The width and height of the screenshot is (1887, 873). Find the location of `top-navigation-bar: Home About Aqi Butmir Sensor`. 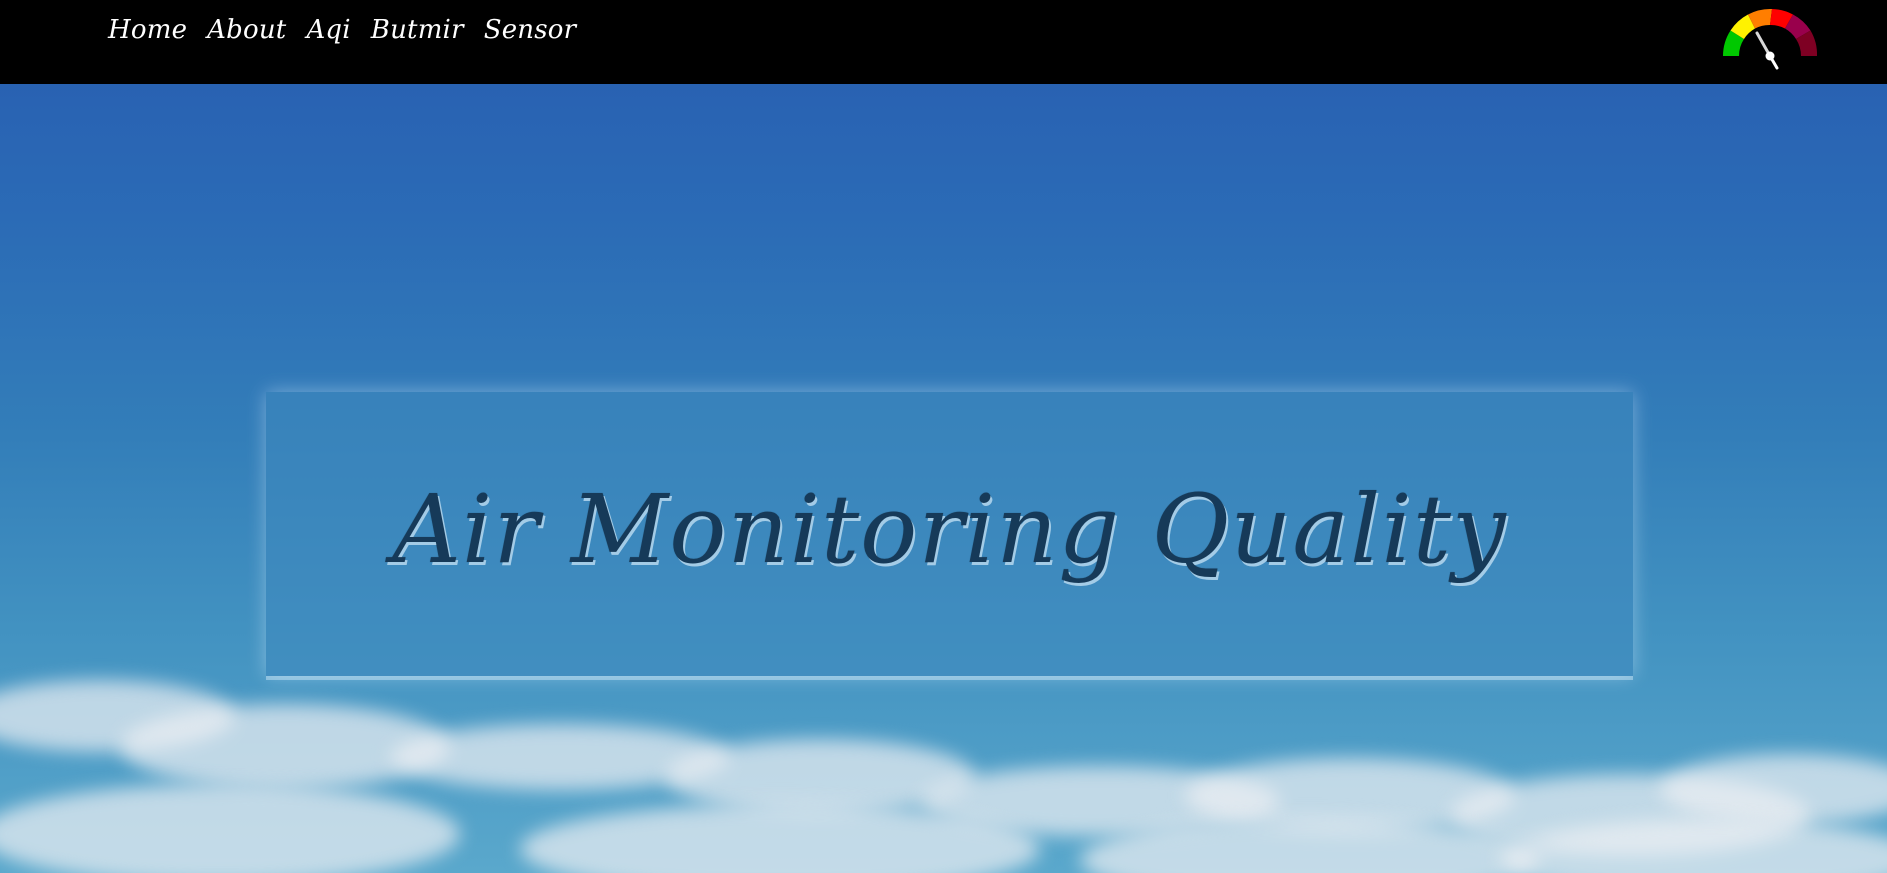

top-navigation-bar: Home About Aqi Butmir Sensor is located at coordinates (943, 42).